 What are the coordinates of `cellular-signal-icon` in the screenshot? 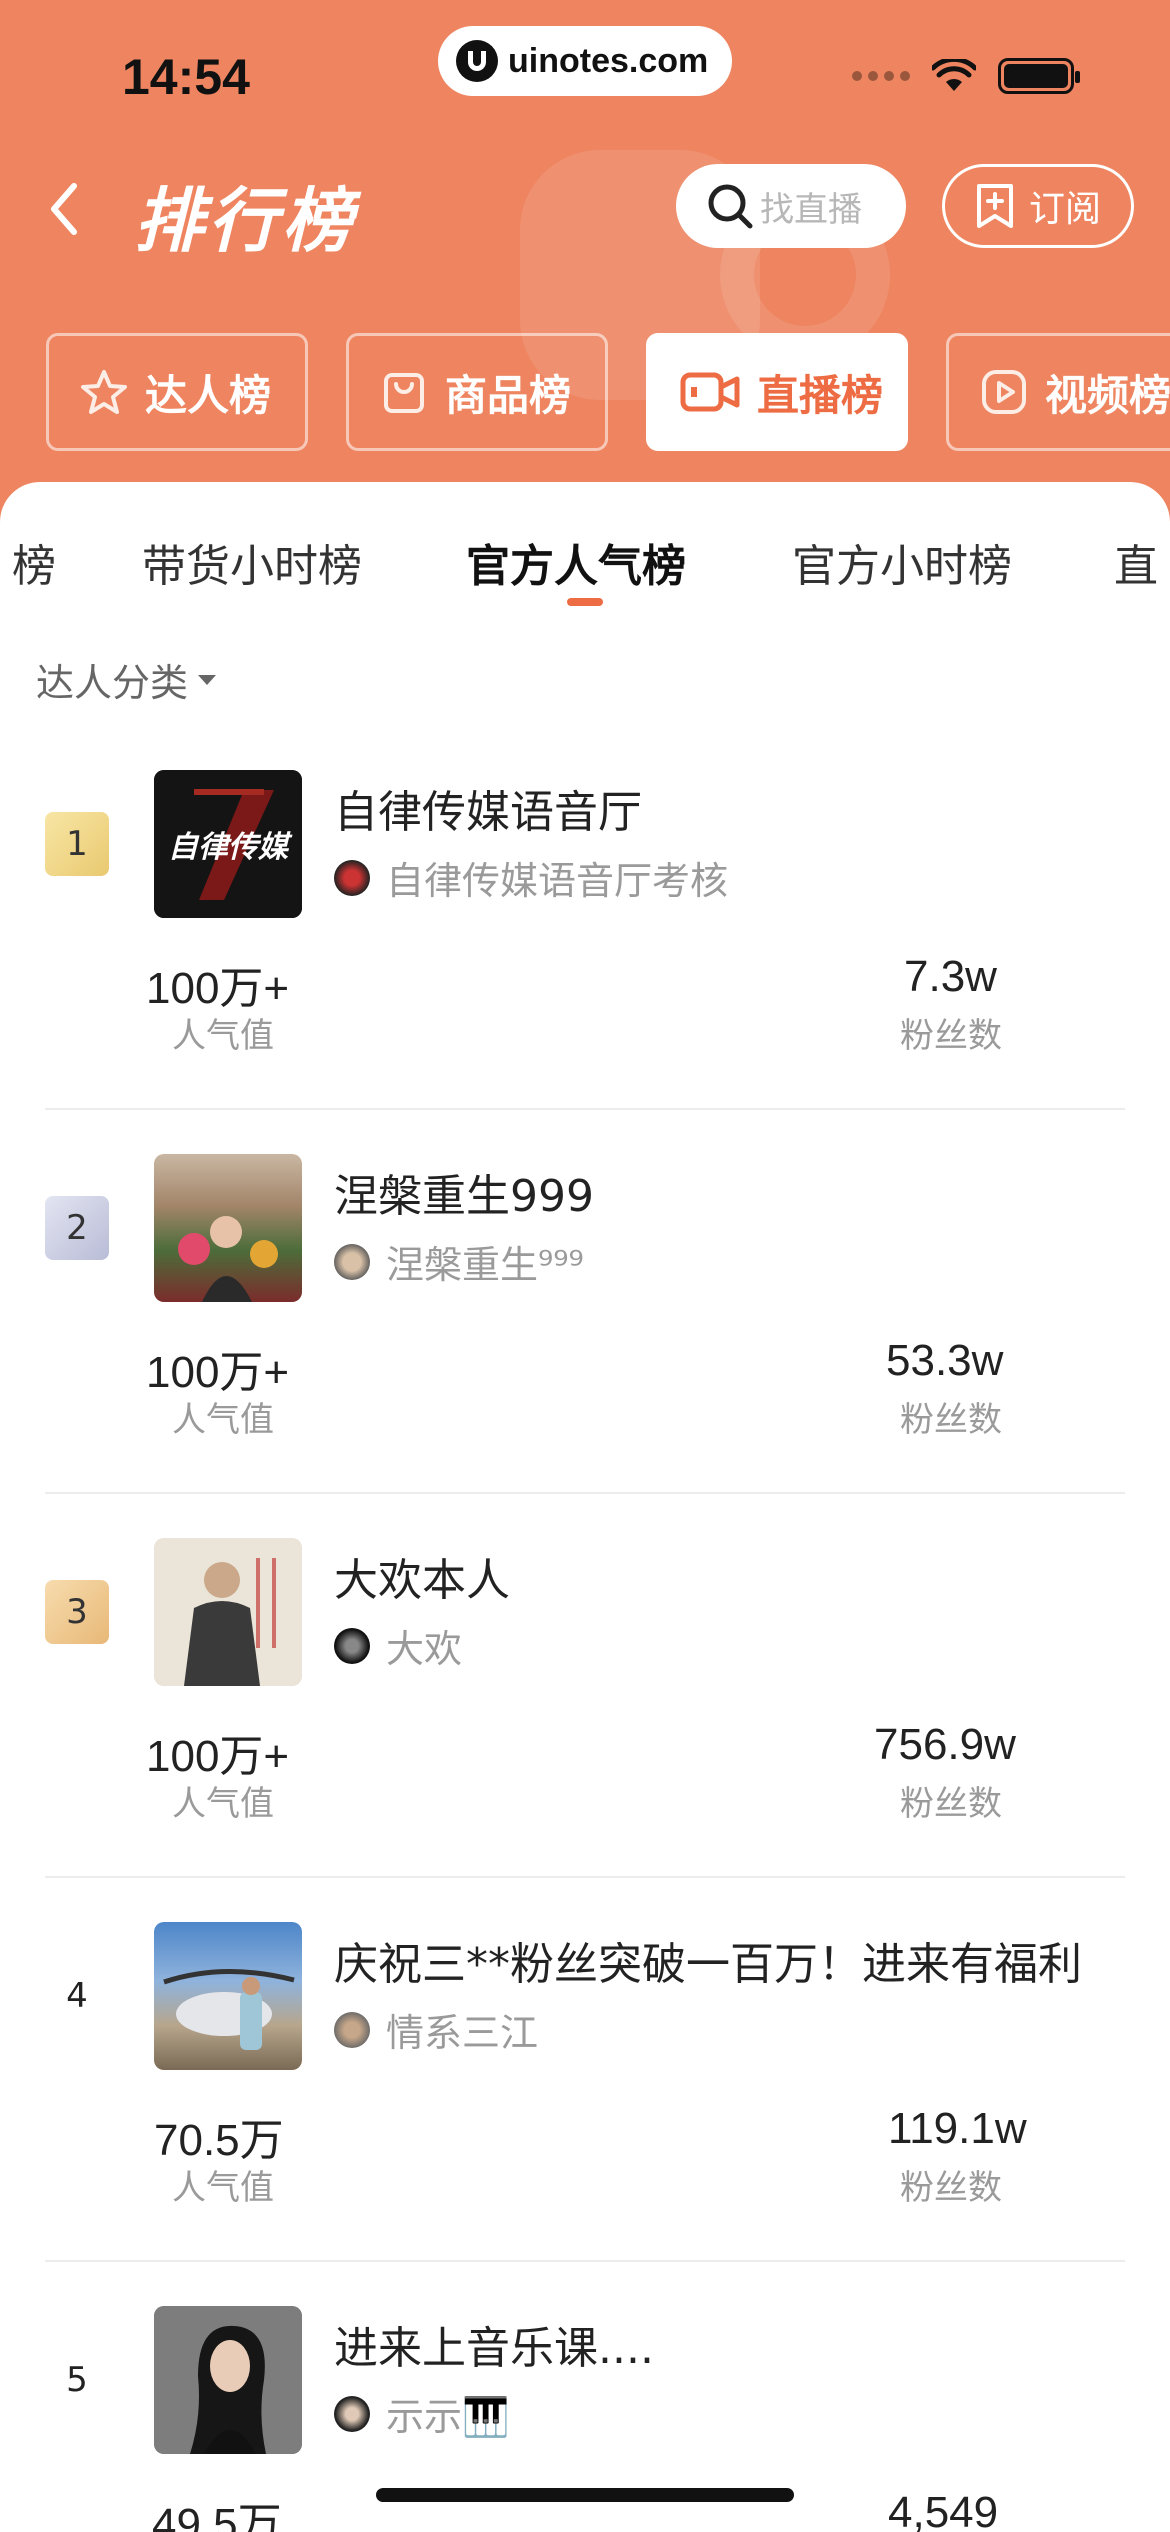 It's located at (881, 76).